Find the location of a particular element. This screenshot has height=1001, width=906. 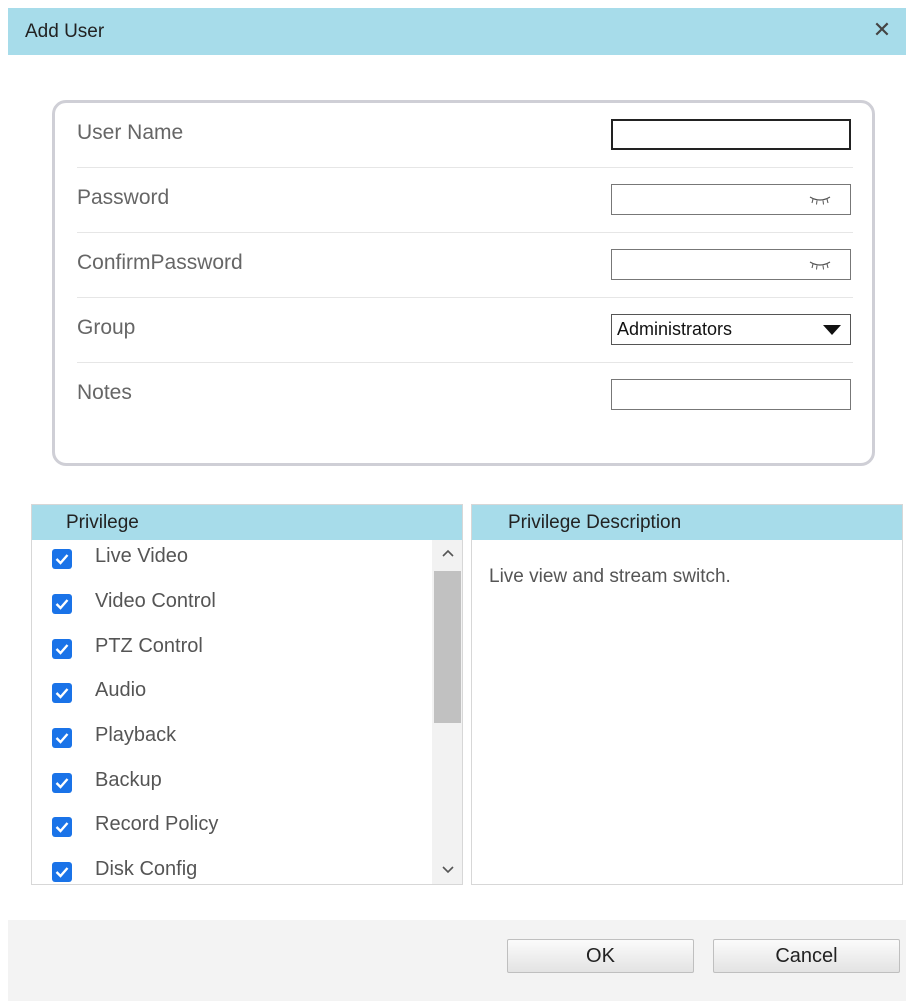

scrollbar-thumb is located at coordinates (447, 647).